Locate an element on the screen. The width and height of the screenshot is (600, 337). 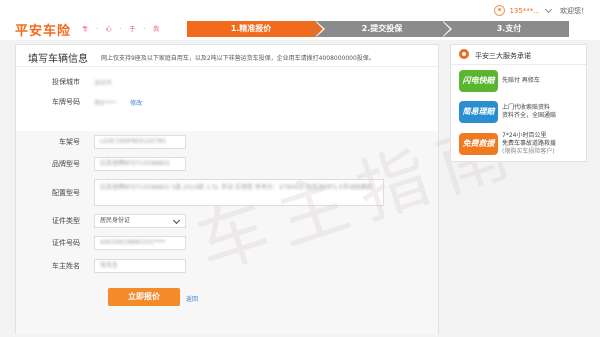
owner-label: 车主姓名 is located at coordinates (66, 266).